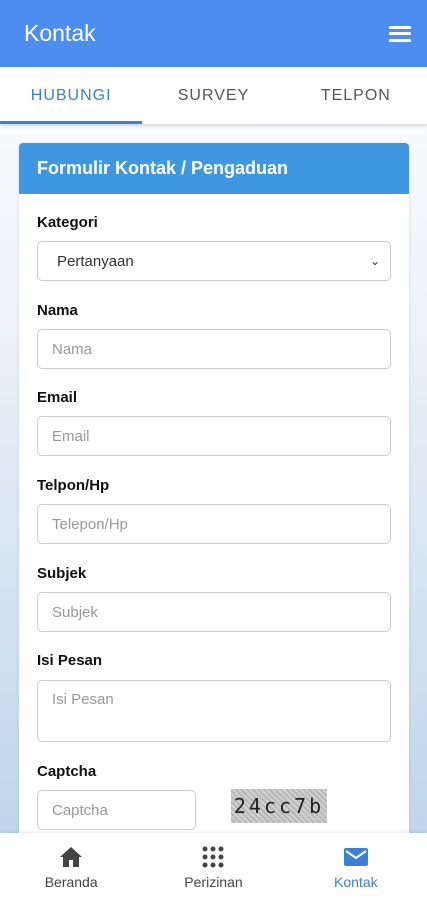  Describe the element at coordinates (356, 881) in the screenshot. I see `nav-kontak-label: Kontak` at that location.